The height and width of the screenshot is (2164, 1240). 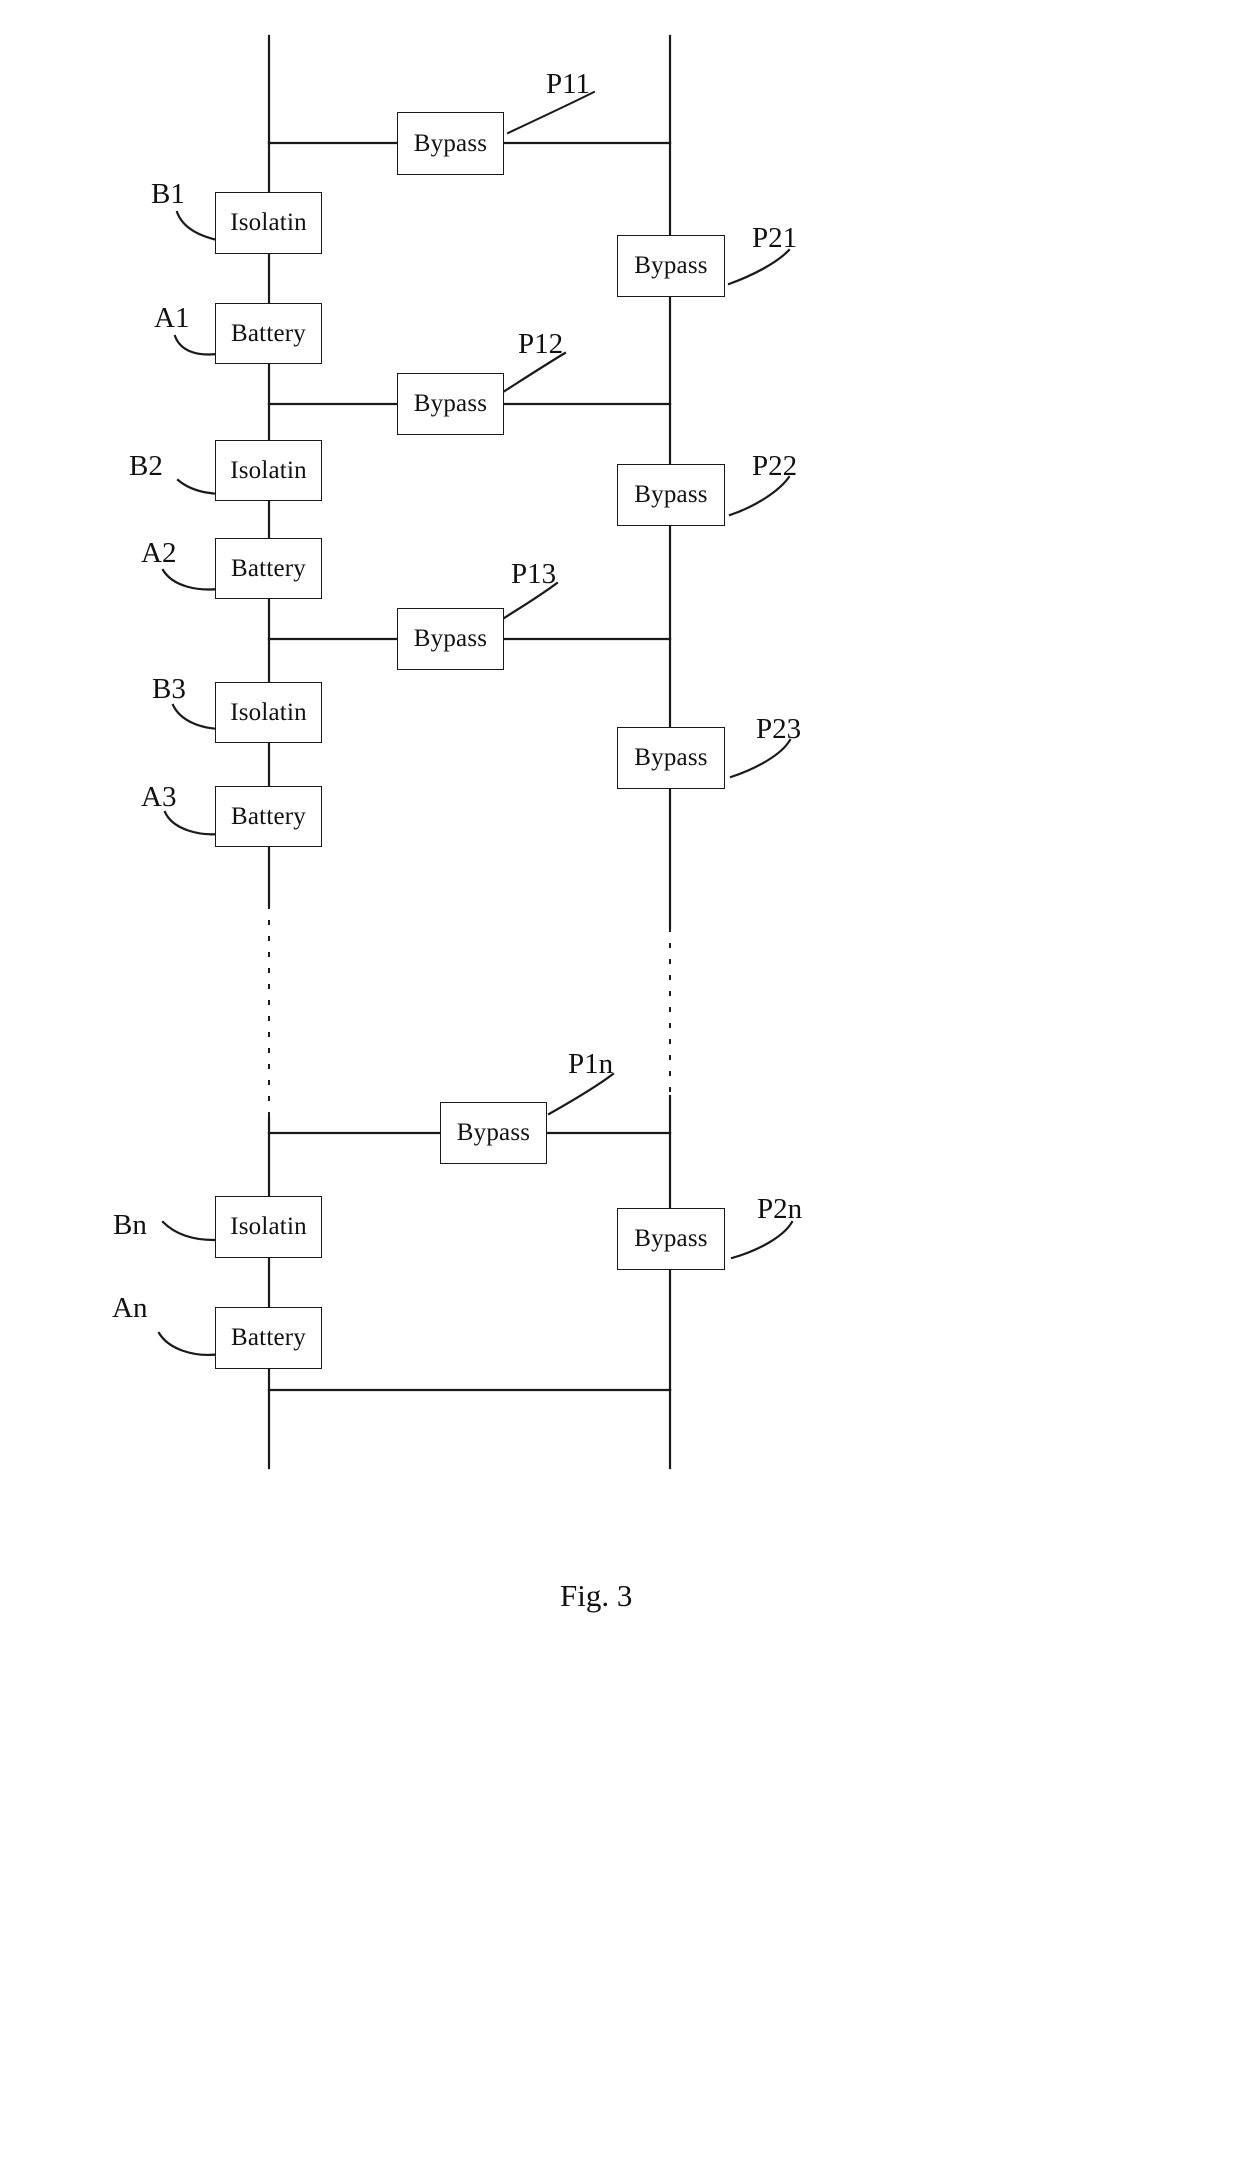 What do you see at coordinates (591, 1064) in the screenshot?
I see `reference-label-p1n: P1n` at bounding box center [591, 1064].